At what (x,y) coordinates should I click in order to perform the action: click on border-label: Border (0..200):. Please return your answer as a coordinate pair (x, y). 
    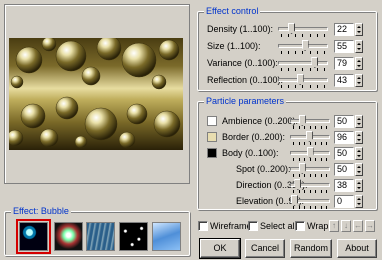
    Looking at the image, I should click on (254, 137).